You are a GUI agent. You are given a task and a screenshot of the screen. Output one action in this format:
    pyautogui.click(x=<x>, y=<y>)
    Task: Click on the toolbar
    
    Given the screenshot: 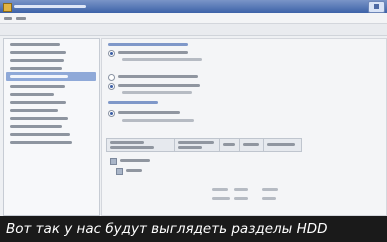 What is the action you would take?
    pyautogui.click(x=193, y=30)
    